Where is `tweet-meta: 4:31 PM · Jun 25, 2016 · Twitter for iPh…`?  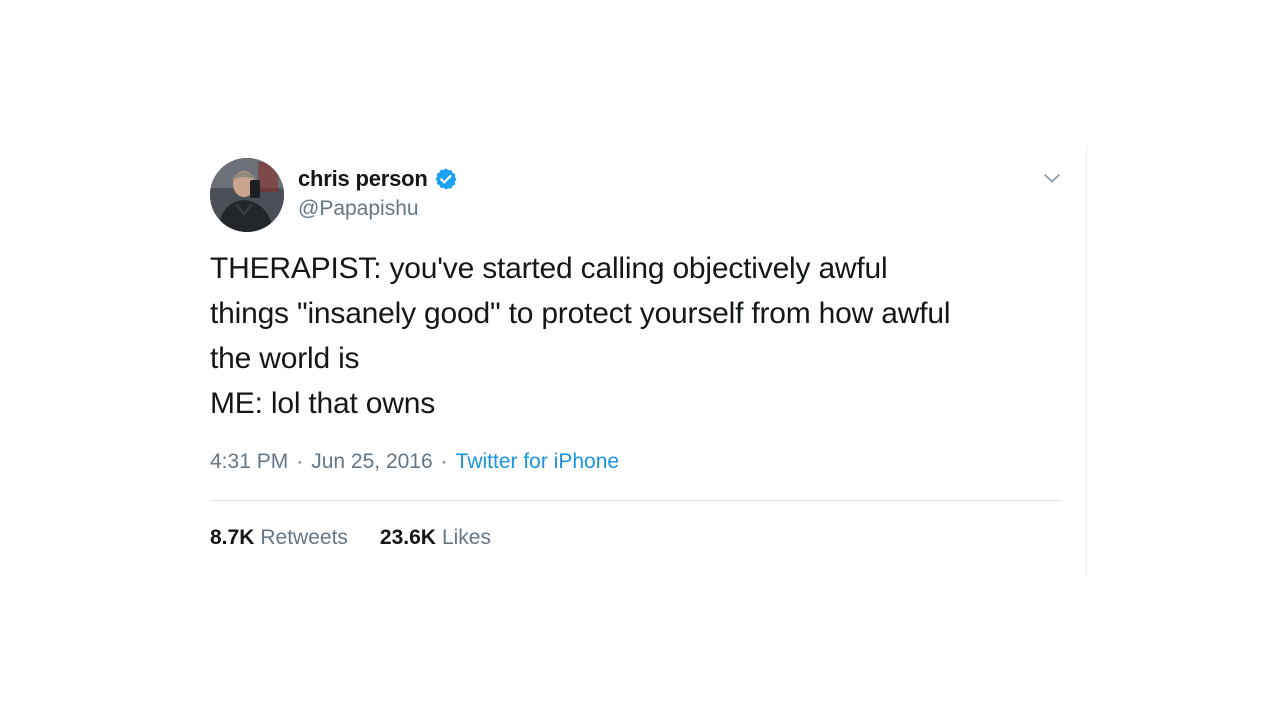
tweet-meta: 4:31 PM · Jun 25, 2016 · Twitter for iPh… is located at coordinates (414, 462).